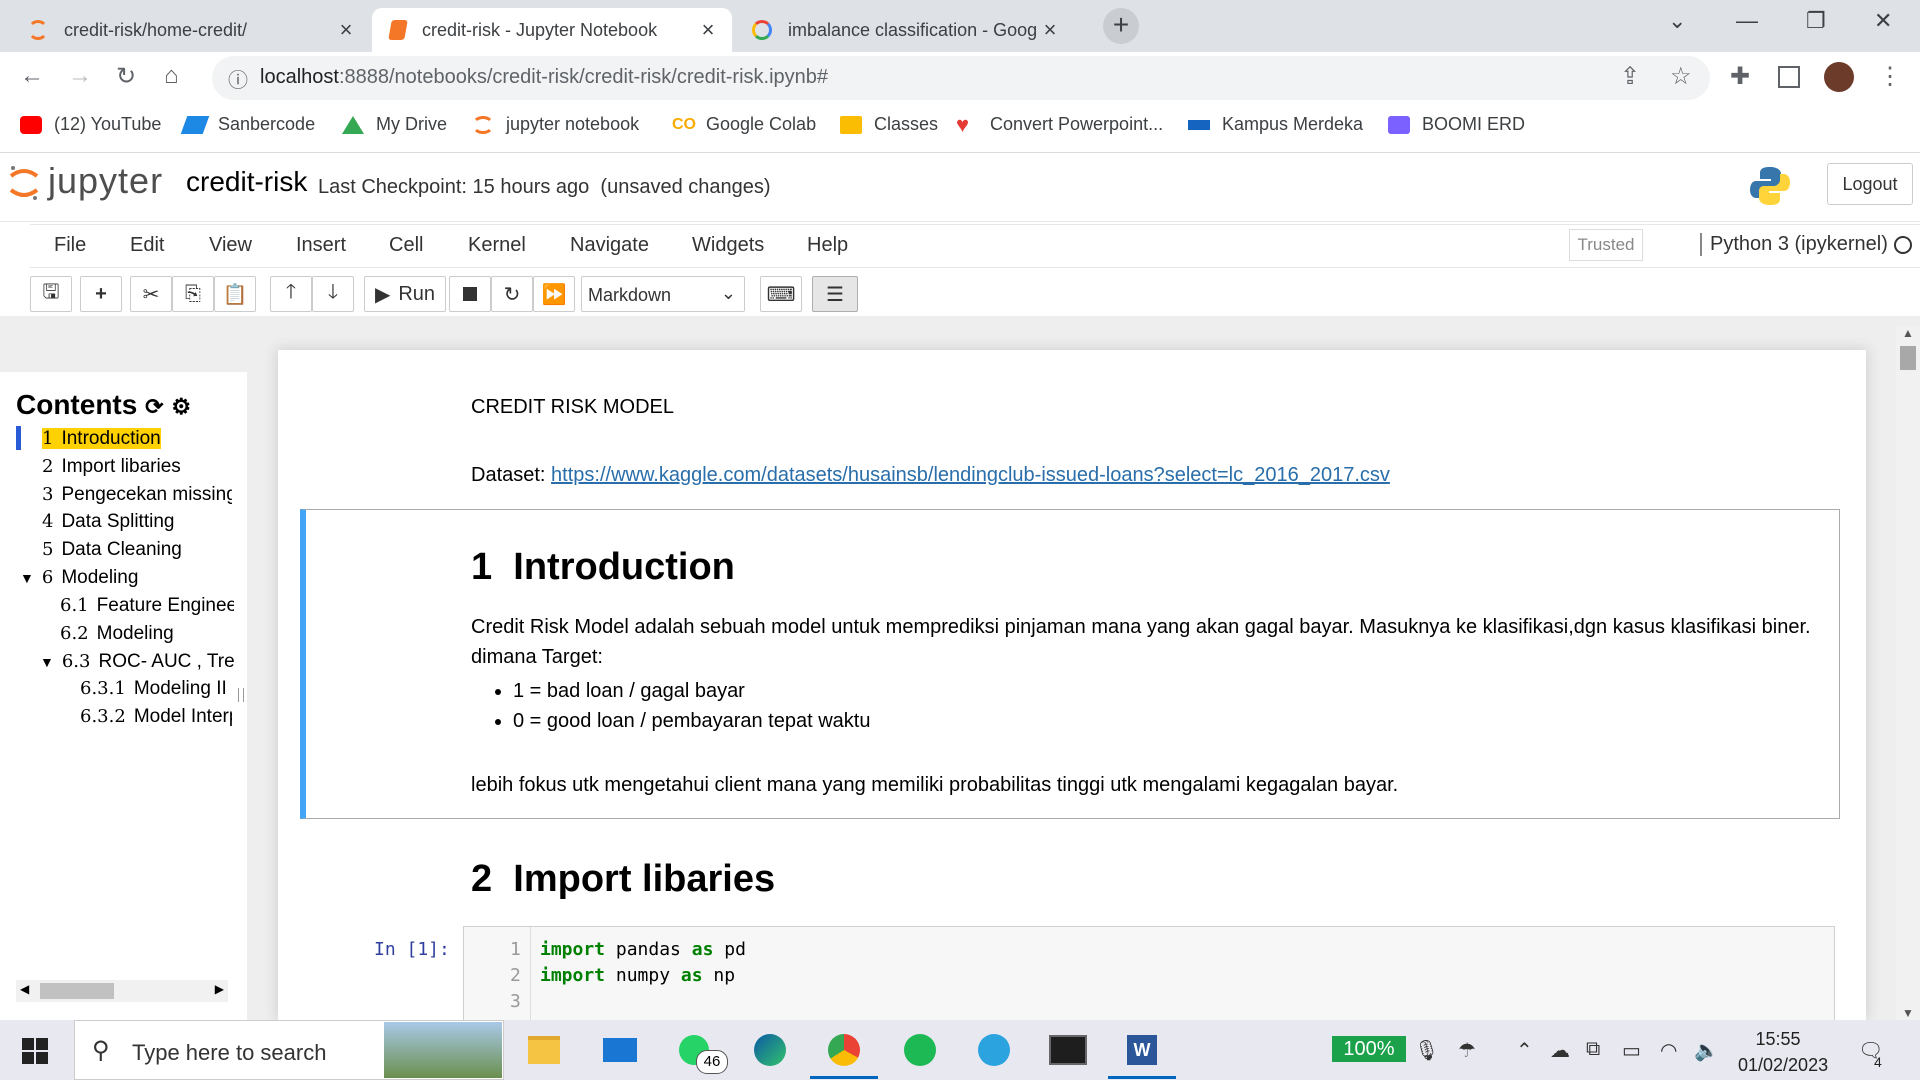  What do you see at coordinates (620, 1050) in the screenshot?
I see `mail-icon` at bounding box center [620, 1050].